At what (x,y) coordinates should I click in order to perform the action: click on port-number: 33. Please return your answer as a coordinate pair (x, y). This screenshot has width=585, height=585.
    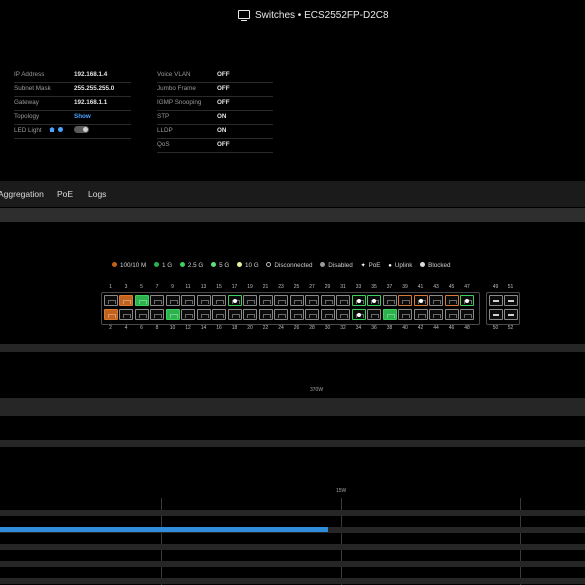
    Looking at the image, I should click on (358, 287).